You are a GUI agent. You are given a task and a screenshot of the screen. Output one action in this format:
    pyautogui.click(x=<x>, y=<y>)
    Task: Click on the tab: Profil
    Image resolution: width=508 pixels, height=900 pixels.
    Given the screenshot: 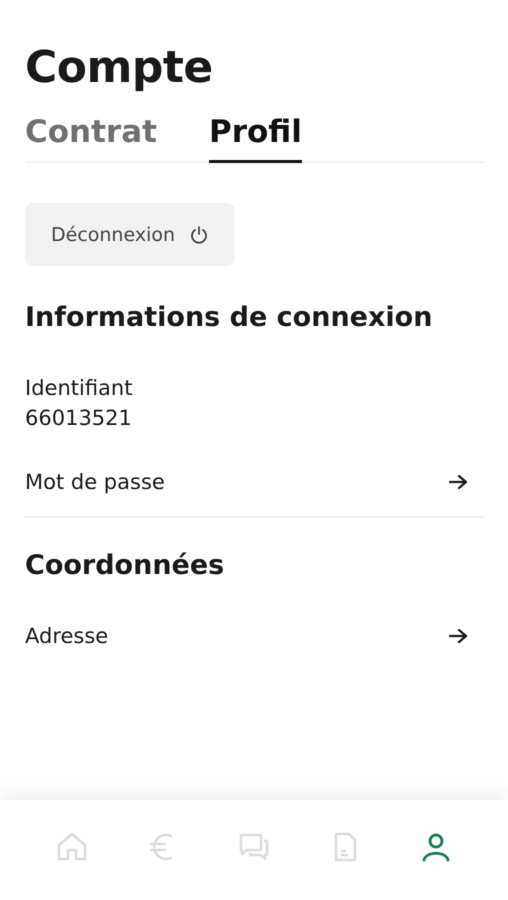 What is the action you would take?
    pyautogui.click(x=255, y=138)
    